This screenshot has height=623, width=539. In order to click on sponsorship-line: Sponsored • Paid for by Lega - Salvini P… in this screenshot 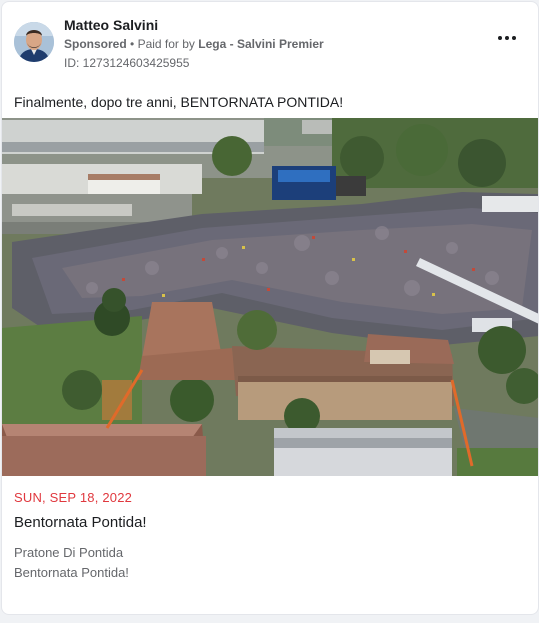, I will do `click(194, 44)`.